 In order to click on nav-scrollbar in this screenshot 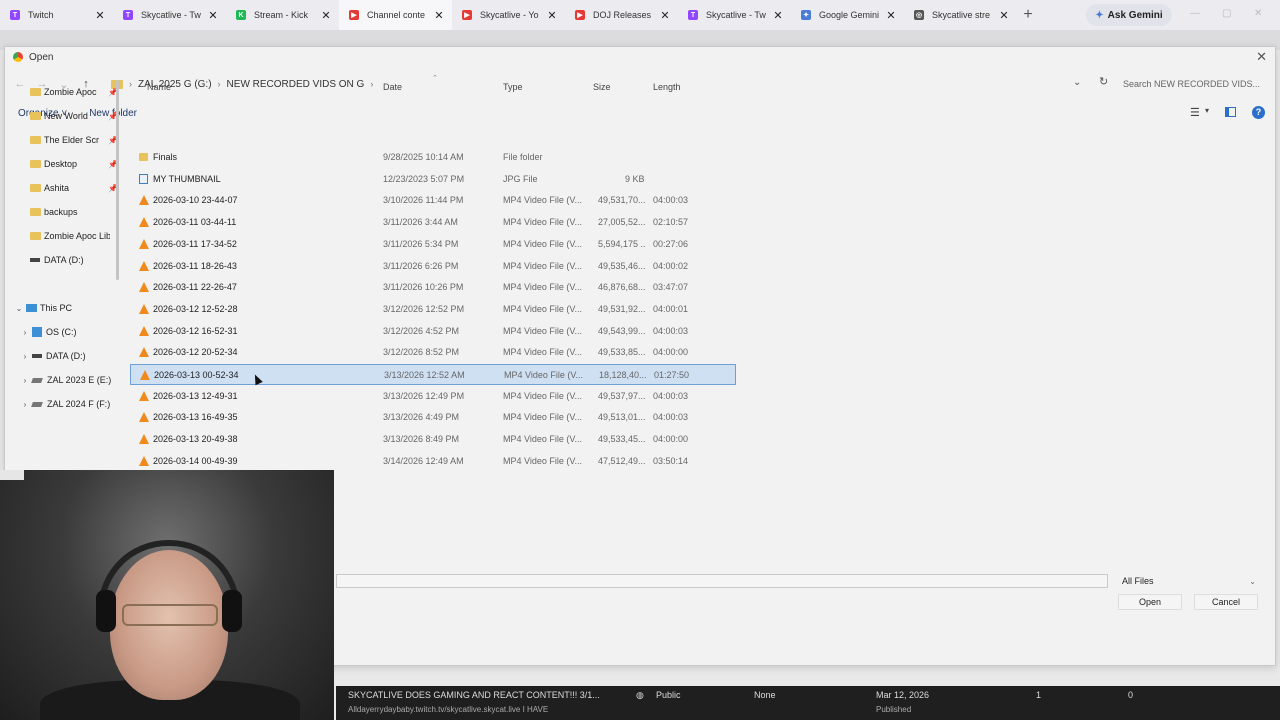, I will do `click(117, 180)`.